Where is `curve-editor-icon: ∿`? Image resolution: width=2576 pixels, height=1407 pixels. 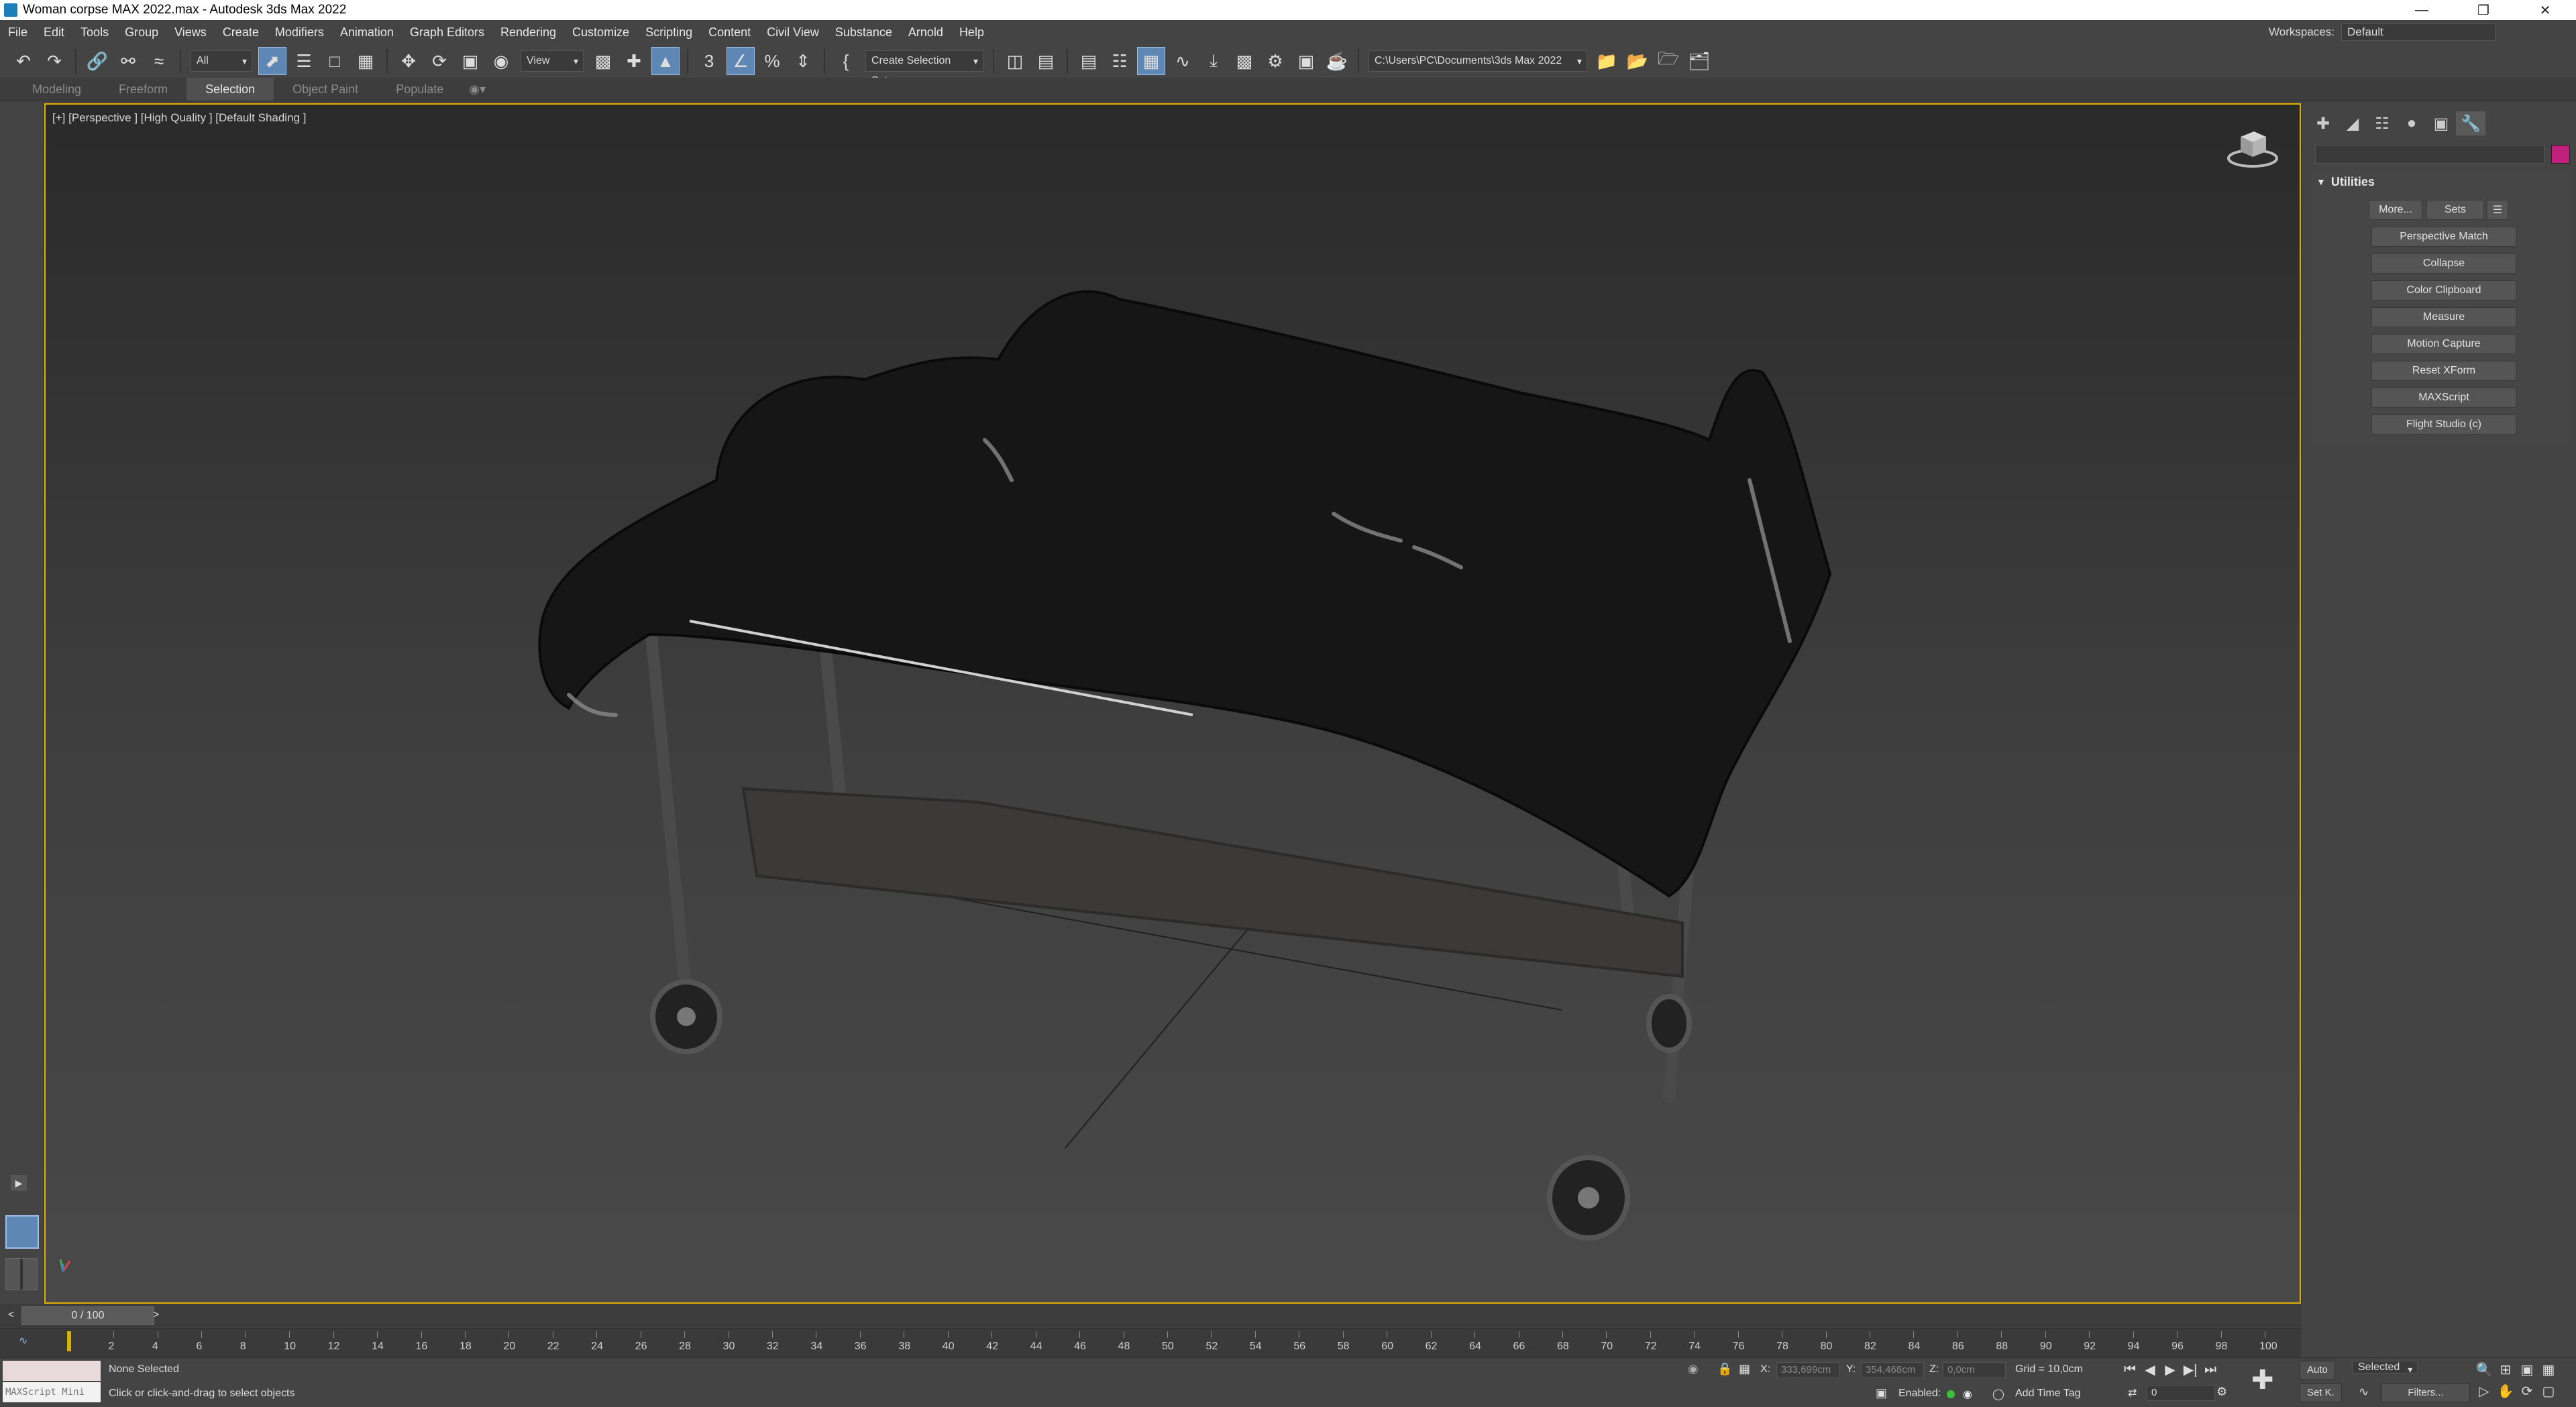
curve-editor-icon: ∿ is located at coordinates (1182, 61).